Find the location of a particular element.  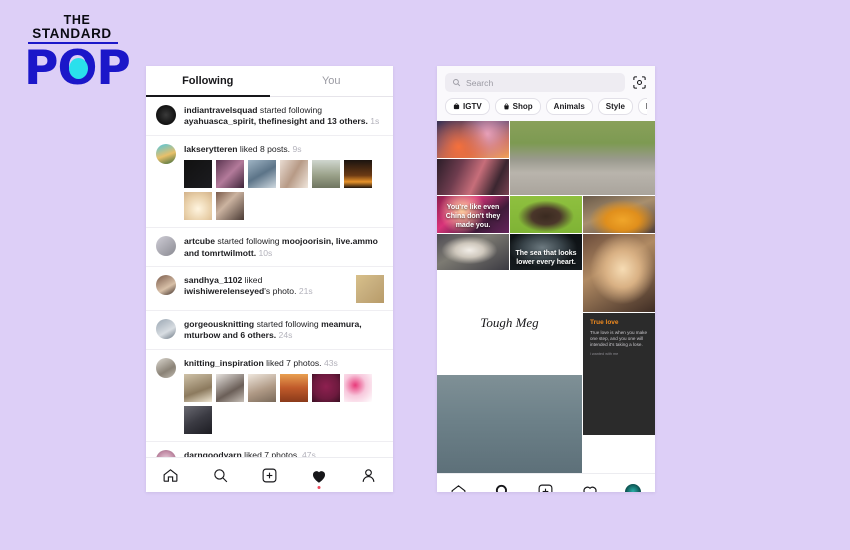

explore-post-movie-scene: The sea that looks lower every heart. is located at coordinates (546, 252).